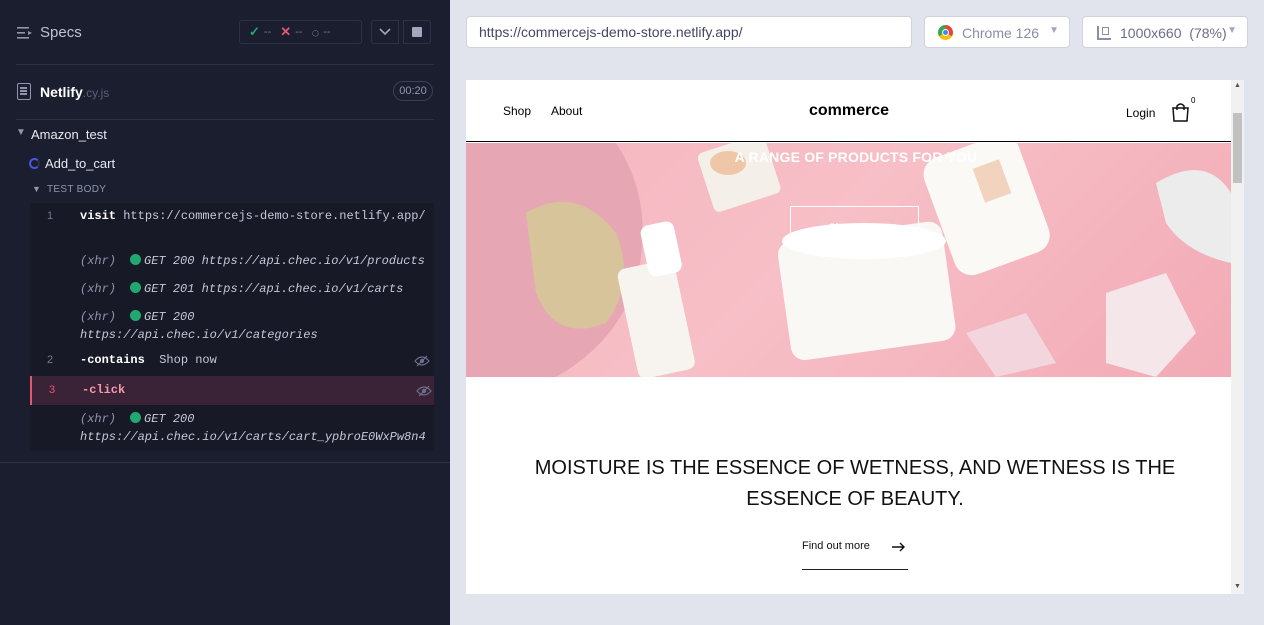  Describe the element at coordinates (225, 164) in the screenshot. I see `test-row: Add_to_cart` at that location.